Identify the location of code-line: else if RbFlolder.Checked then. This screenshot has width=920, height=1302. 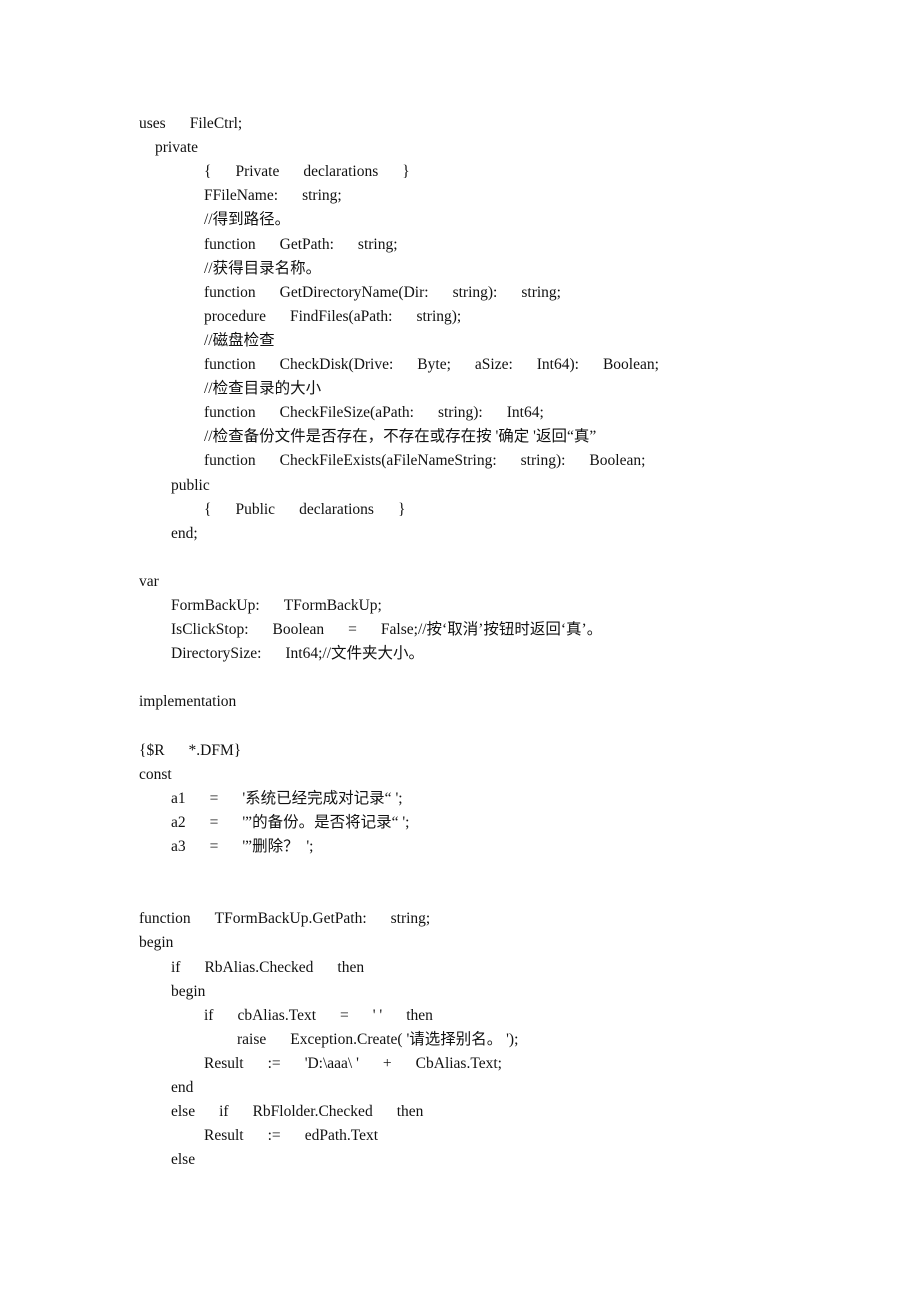
(297, 1112).